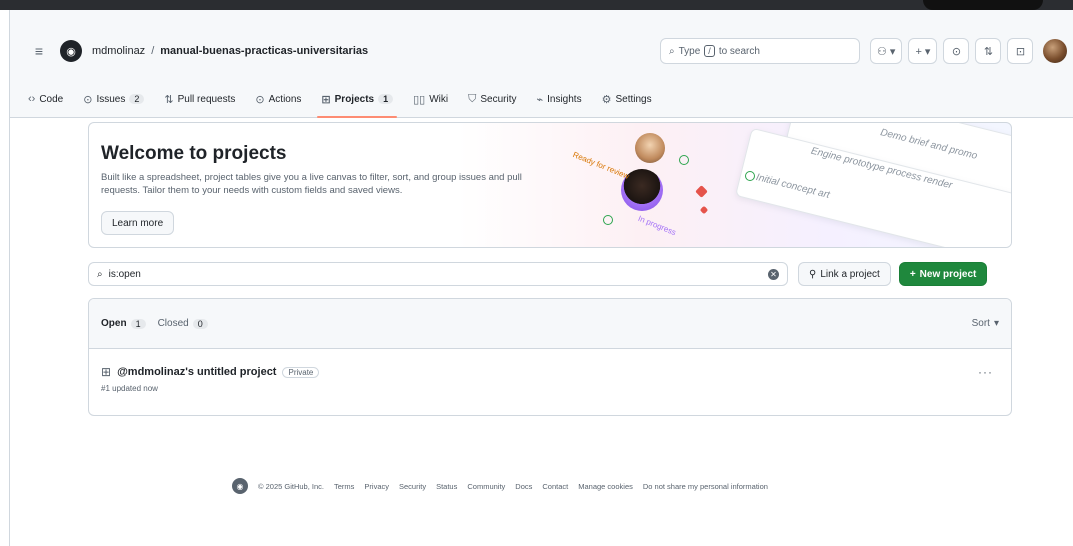  I want to click on sort-button: Sort ▾, so click(985, 323).